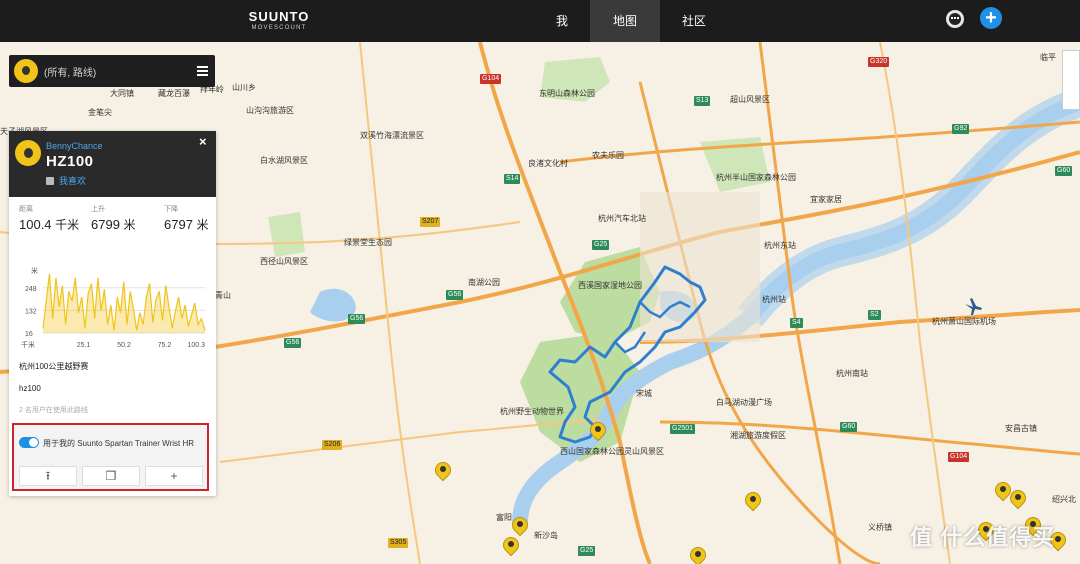  I want to click on add-button: +, so click(991, 18).